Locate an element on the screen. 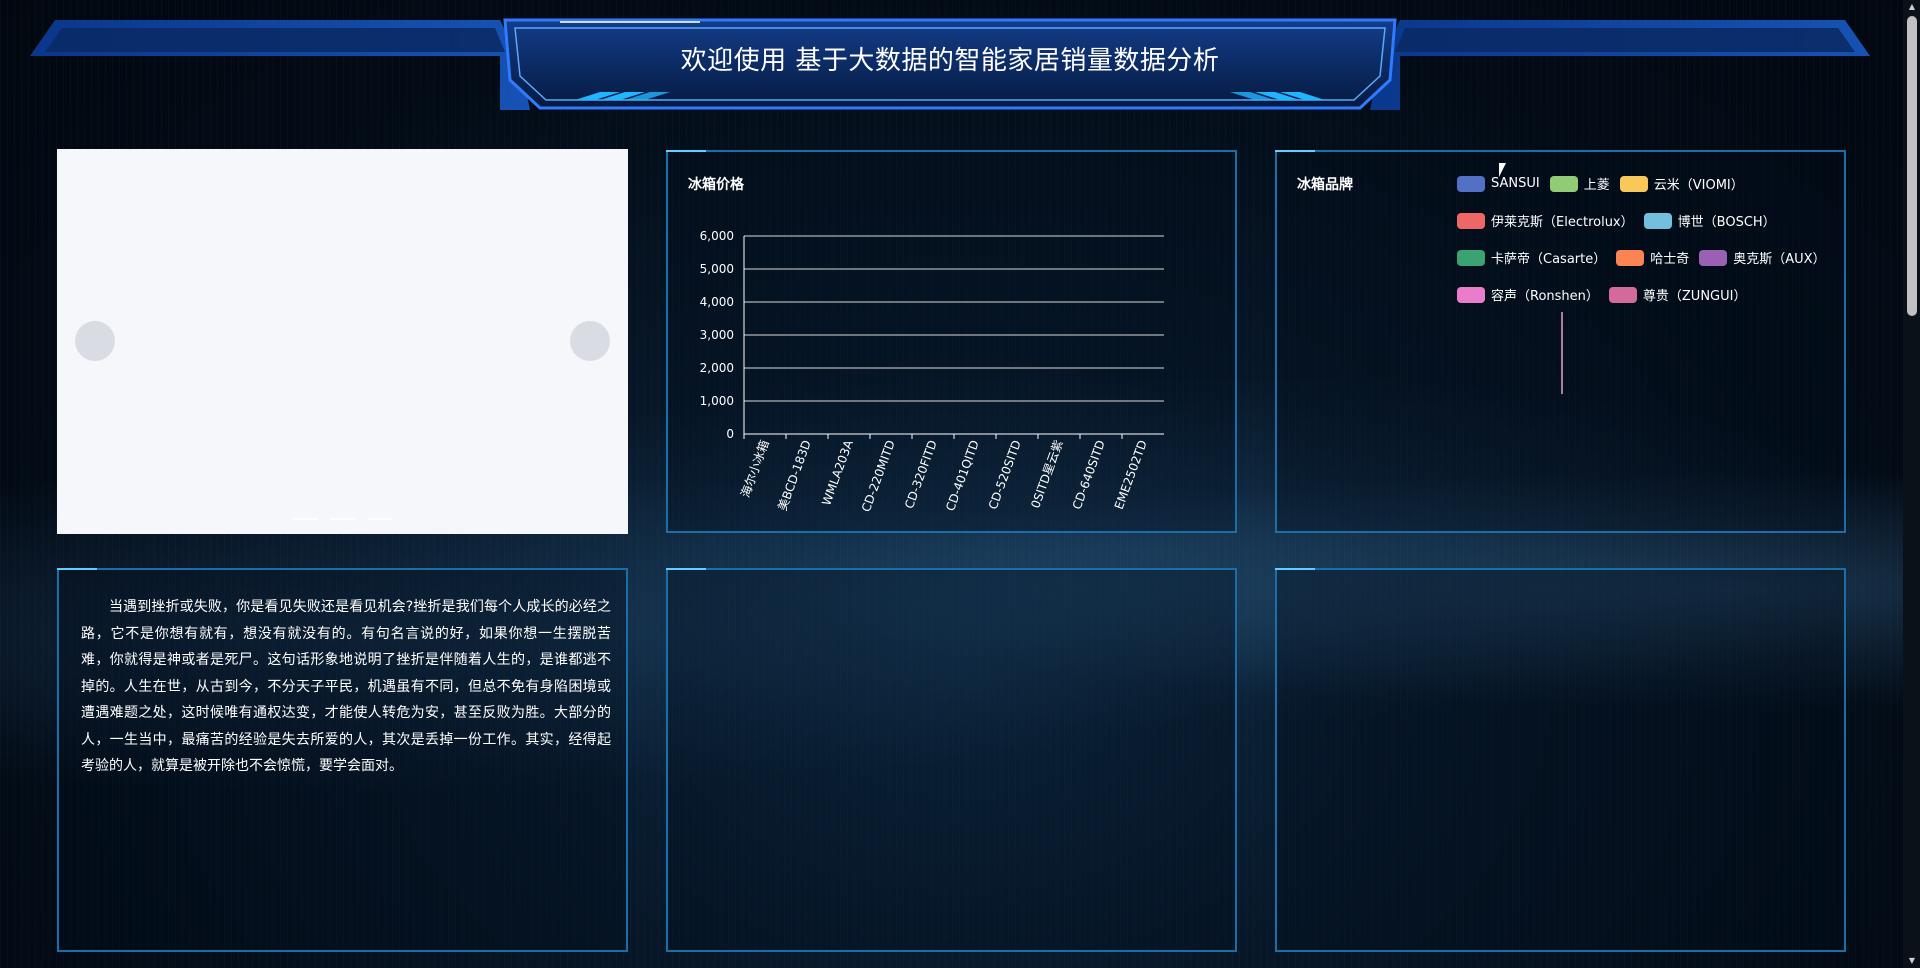  legend-label: 伊莱克斯（Electrolux） is located at coordinates (1562, 222).